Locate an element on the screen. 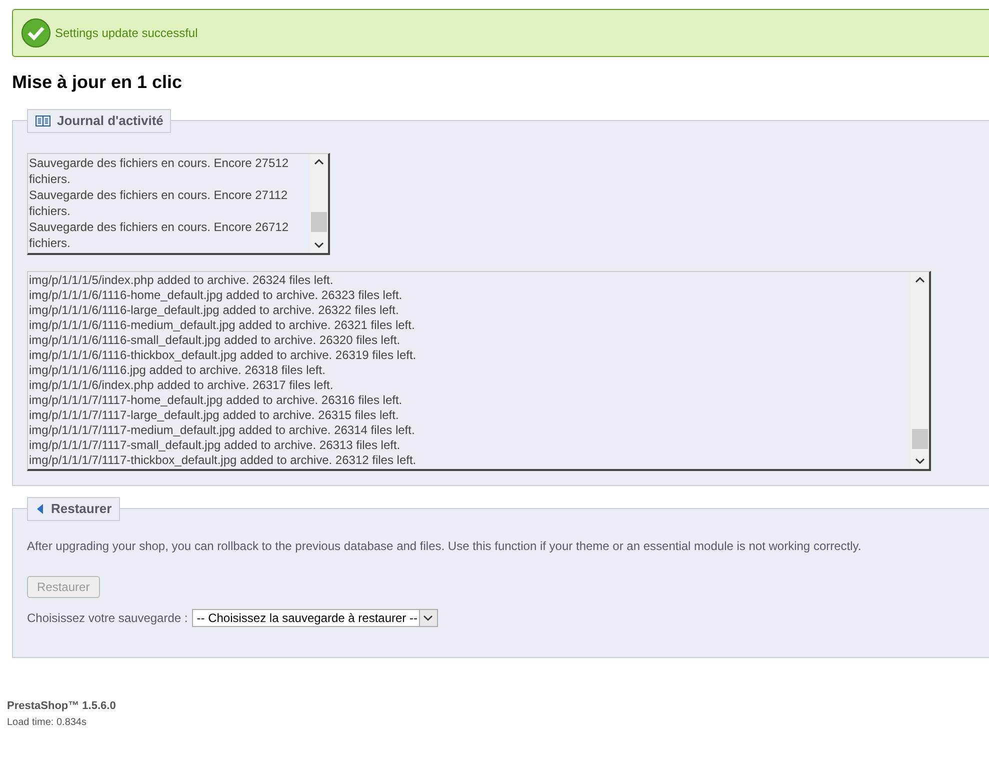 The image size is (989, 760). version-text: PrestaShop™ 1.5.6.0 is located at coordinates (62, 706).